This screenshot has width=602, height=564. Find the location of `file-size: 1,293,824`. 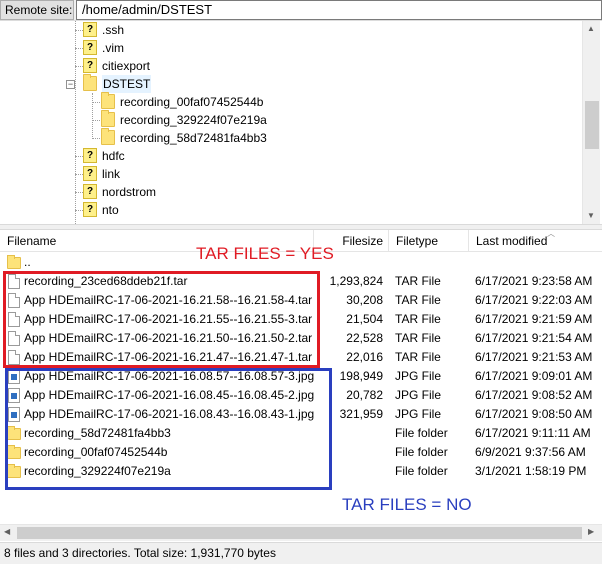

file-size: 1,293,824 is located at coordinates (356, 281).